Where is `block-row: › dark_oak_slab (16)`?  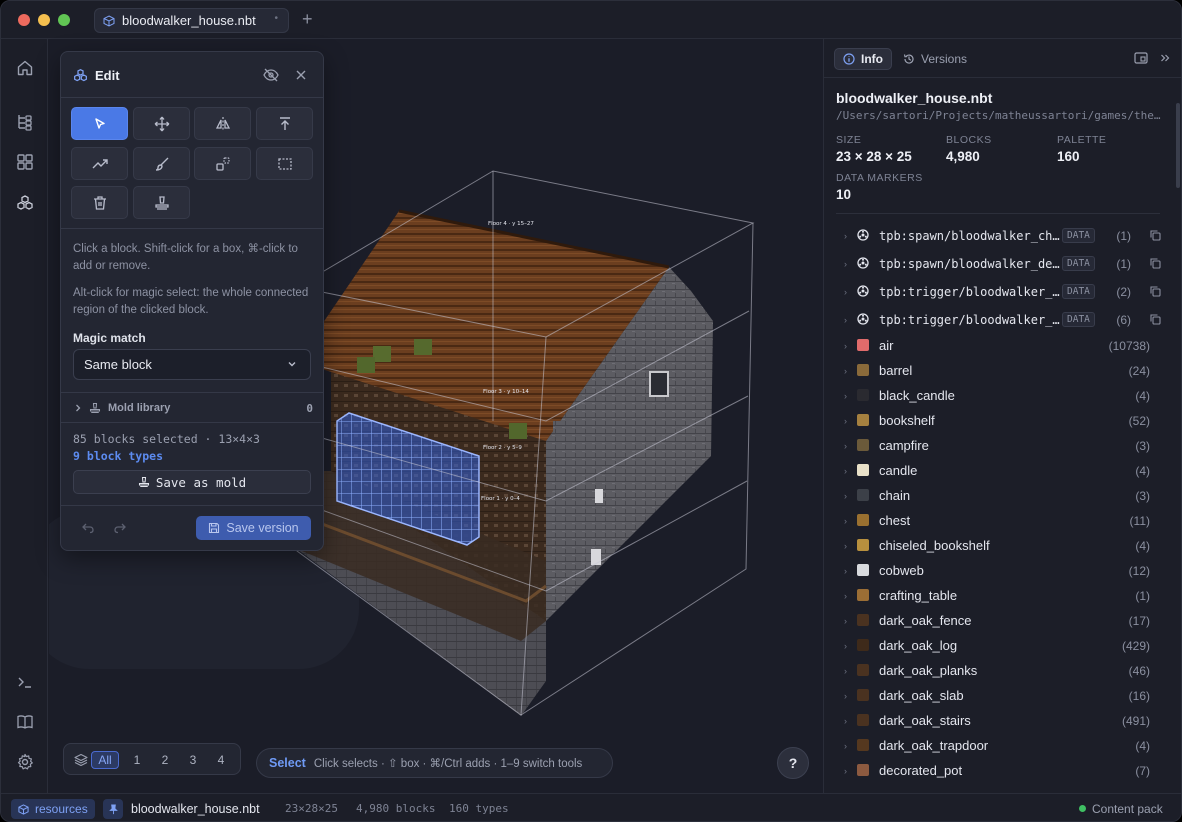 block-row: › dark_oak_slab (16) is located at coordinates (999, 695).